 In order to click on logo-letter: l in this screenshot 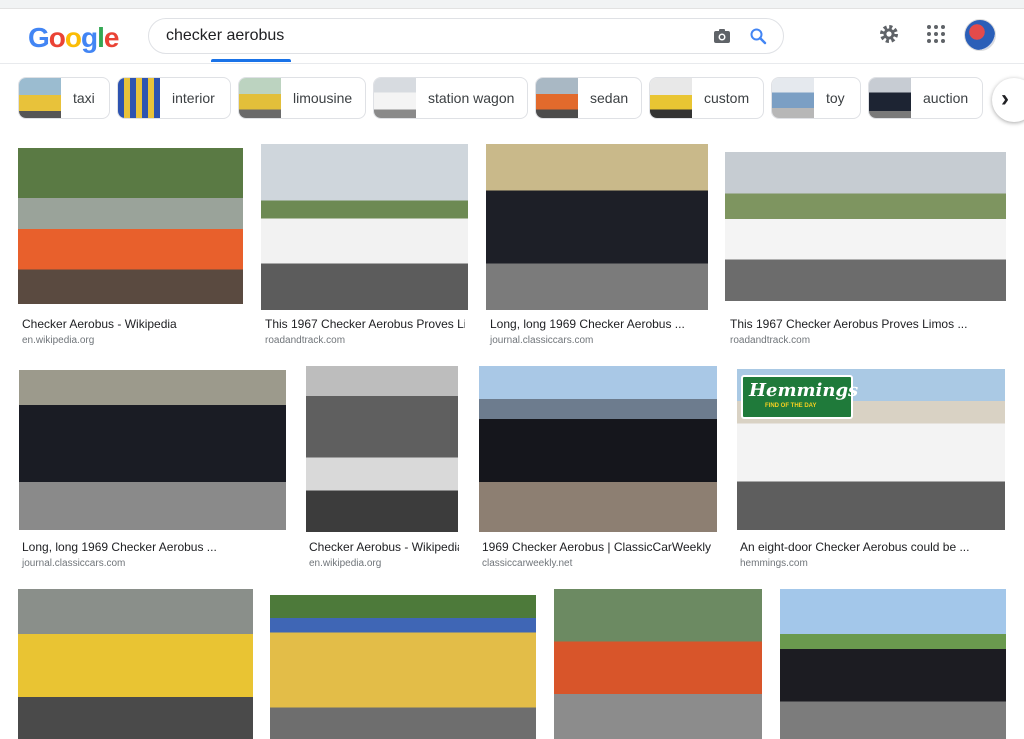, I will do `click(101, 37)`.